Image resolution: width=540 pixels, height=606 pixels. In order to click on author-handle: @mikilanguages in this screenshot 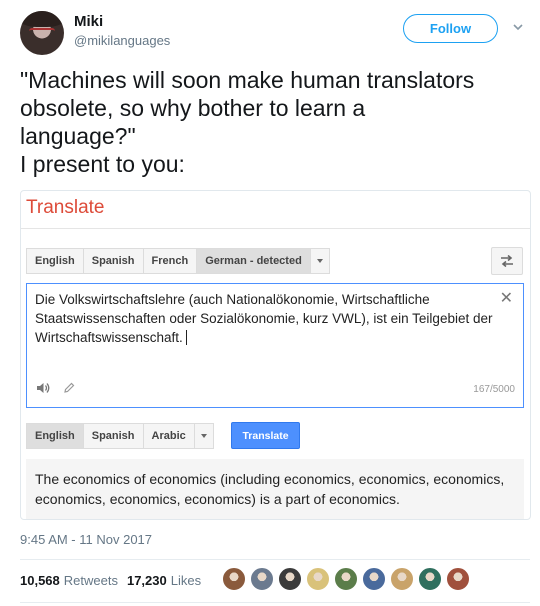, I will do `click(122, 40)`.